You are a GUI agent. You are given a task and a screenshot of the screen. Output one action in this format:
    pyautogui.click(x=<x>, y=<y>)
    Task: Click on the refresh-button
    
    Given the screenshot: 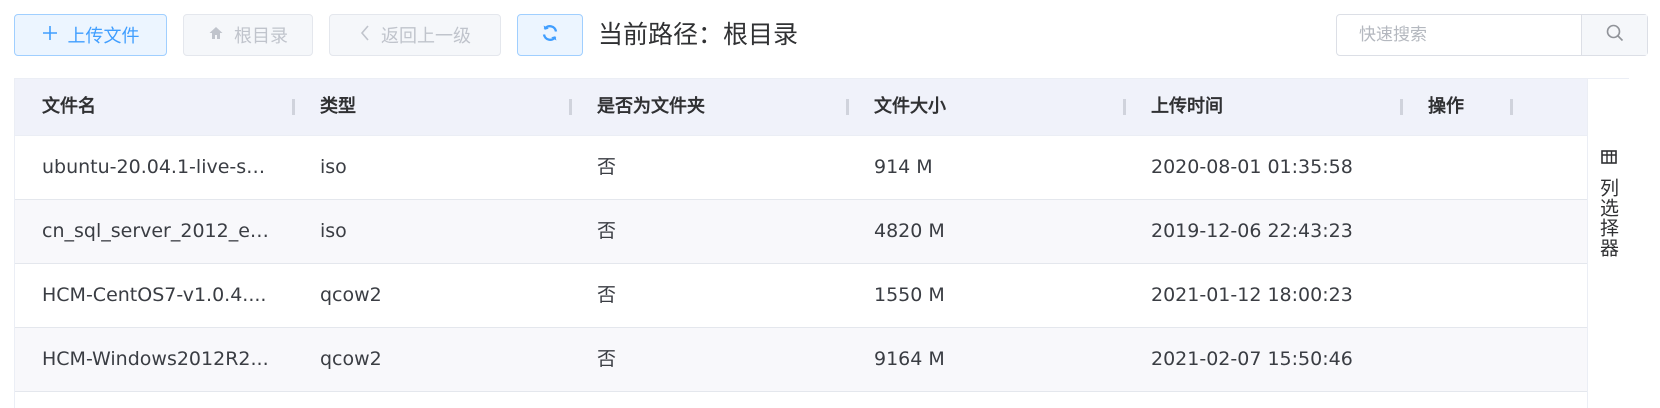 What is the action you would take?
    pyautogui.click(x=550, y=35)
    